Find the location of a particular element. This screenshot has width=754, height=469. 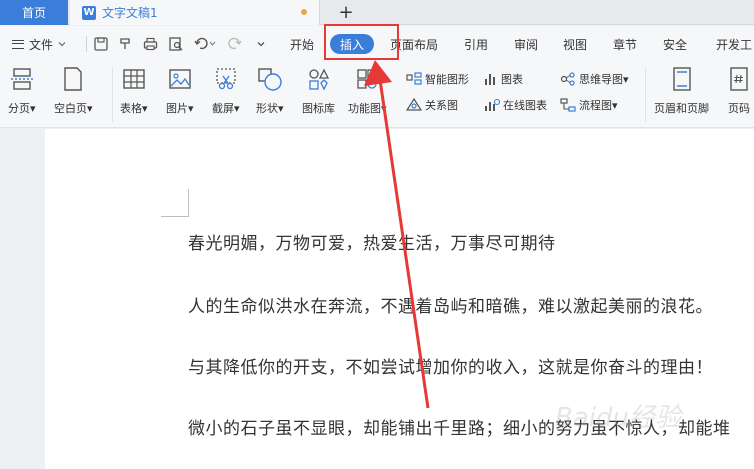

chart-button: 图表 is located at coordinates (503, 79).